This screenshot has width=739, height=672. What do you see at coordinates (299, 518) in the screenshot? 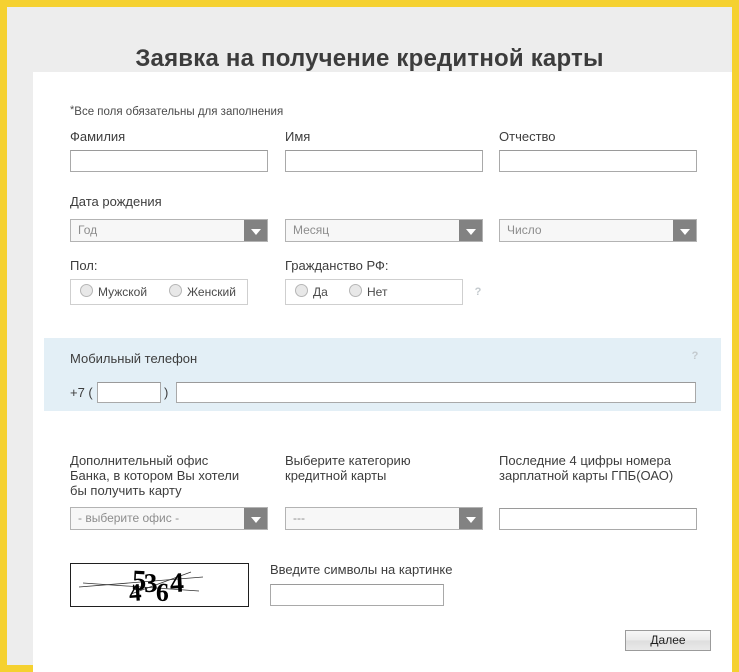
I see `card-category-select-value: ---` at bounding box center [299, 518].